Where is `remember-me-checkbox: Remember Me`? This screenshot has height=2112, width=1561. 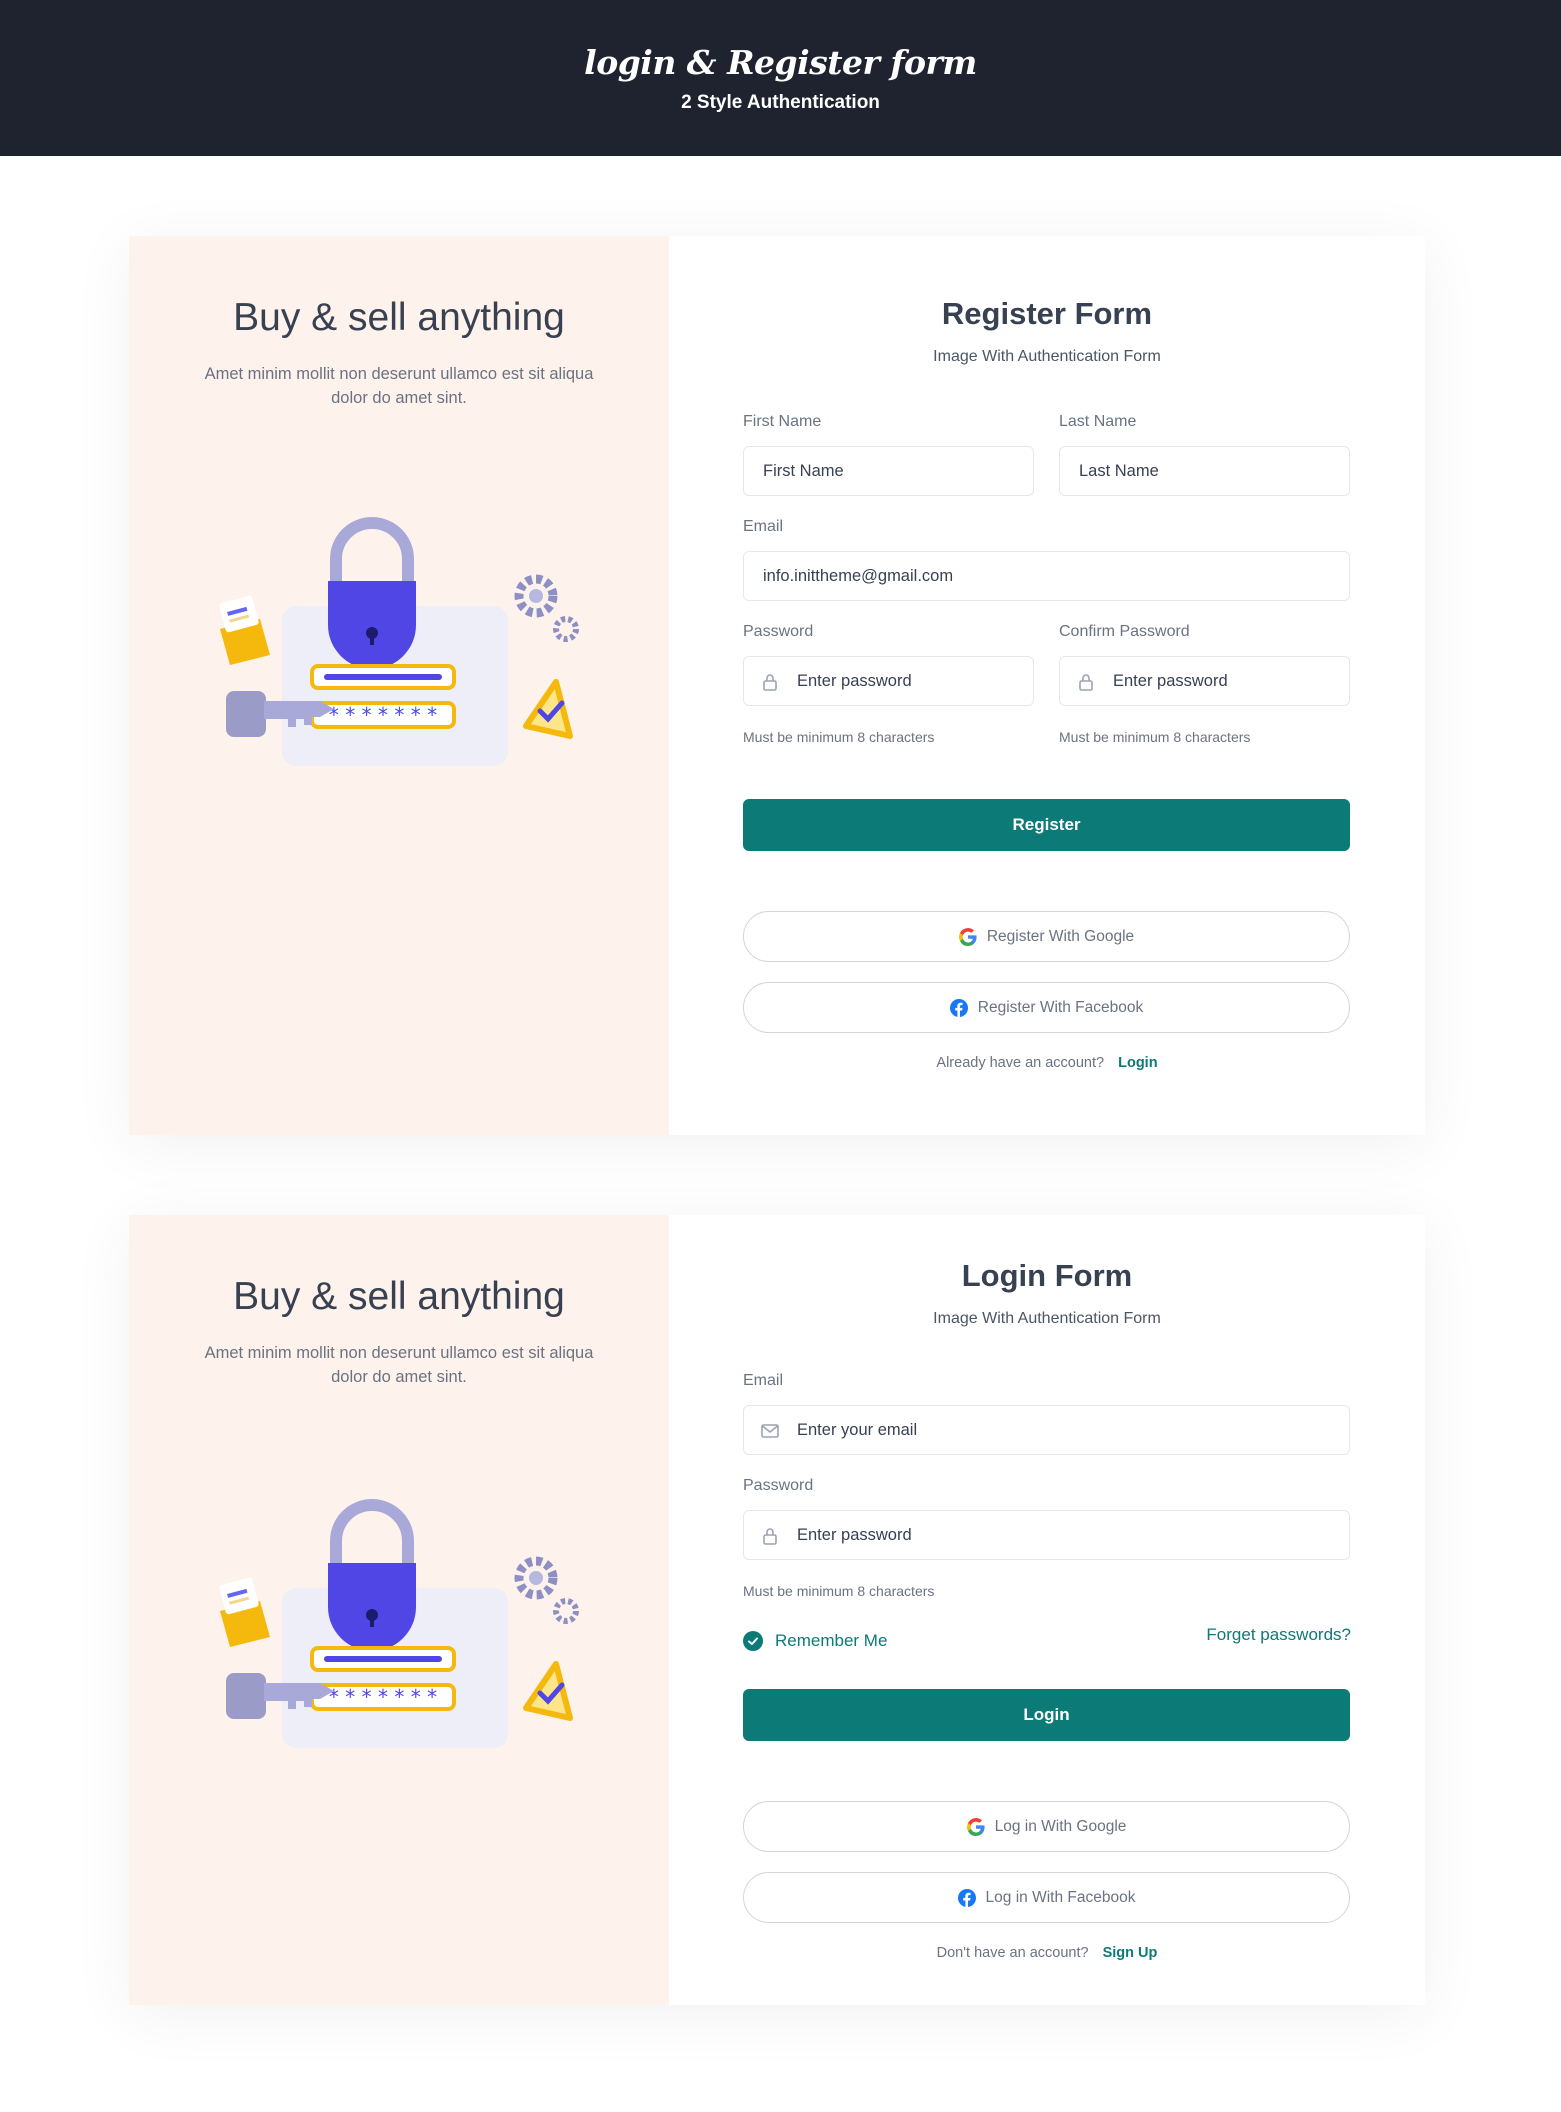 remember-me-checkbox: Remember Me is located at coordinates (815, 1641).